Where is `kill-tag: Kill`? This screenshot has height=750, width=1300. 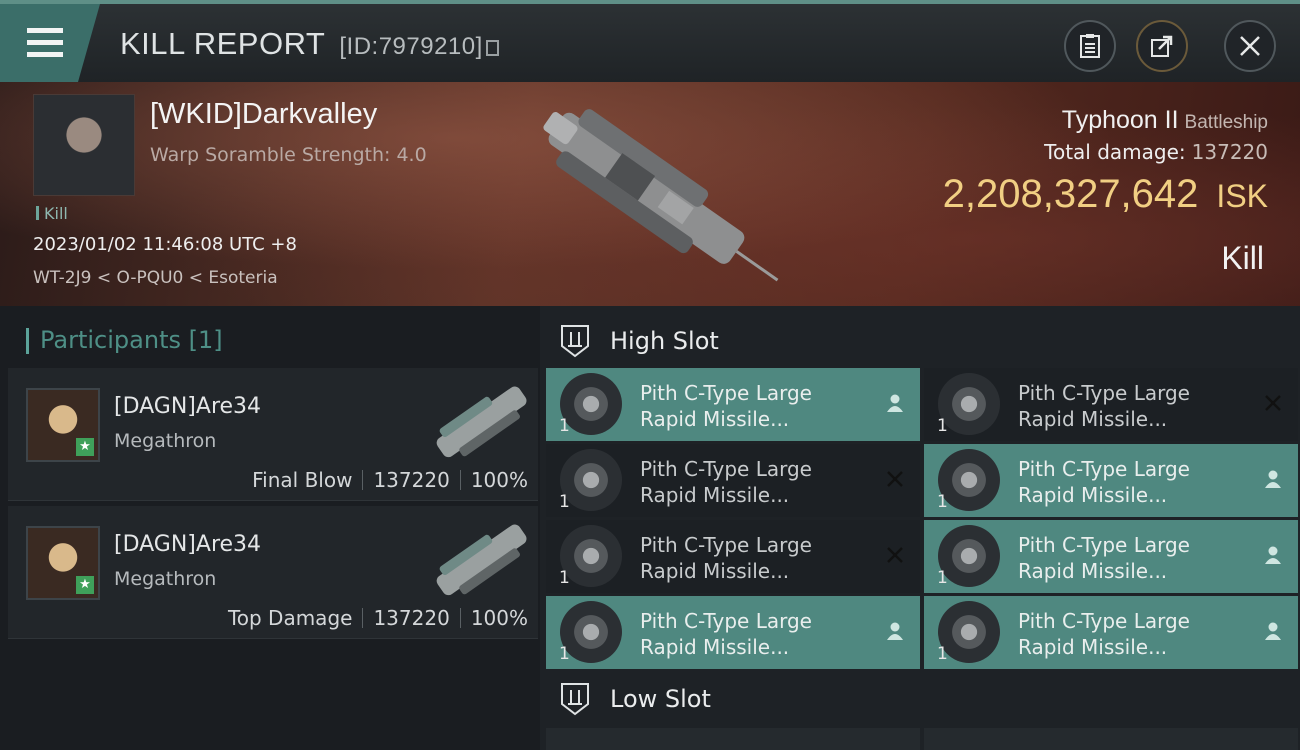
kill-tag: Kill is located at coordinates (52, 213).